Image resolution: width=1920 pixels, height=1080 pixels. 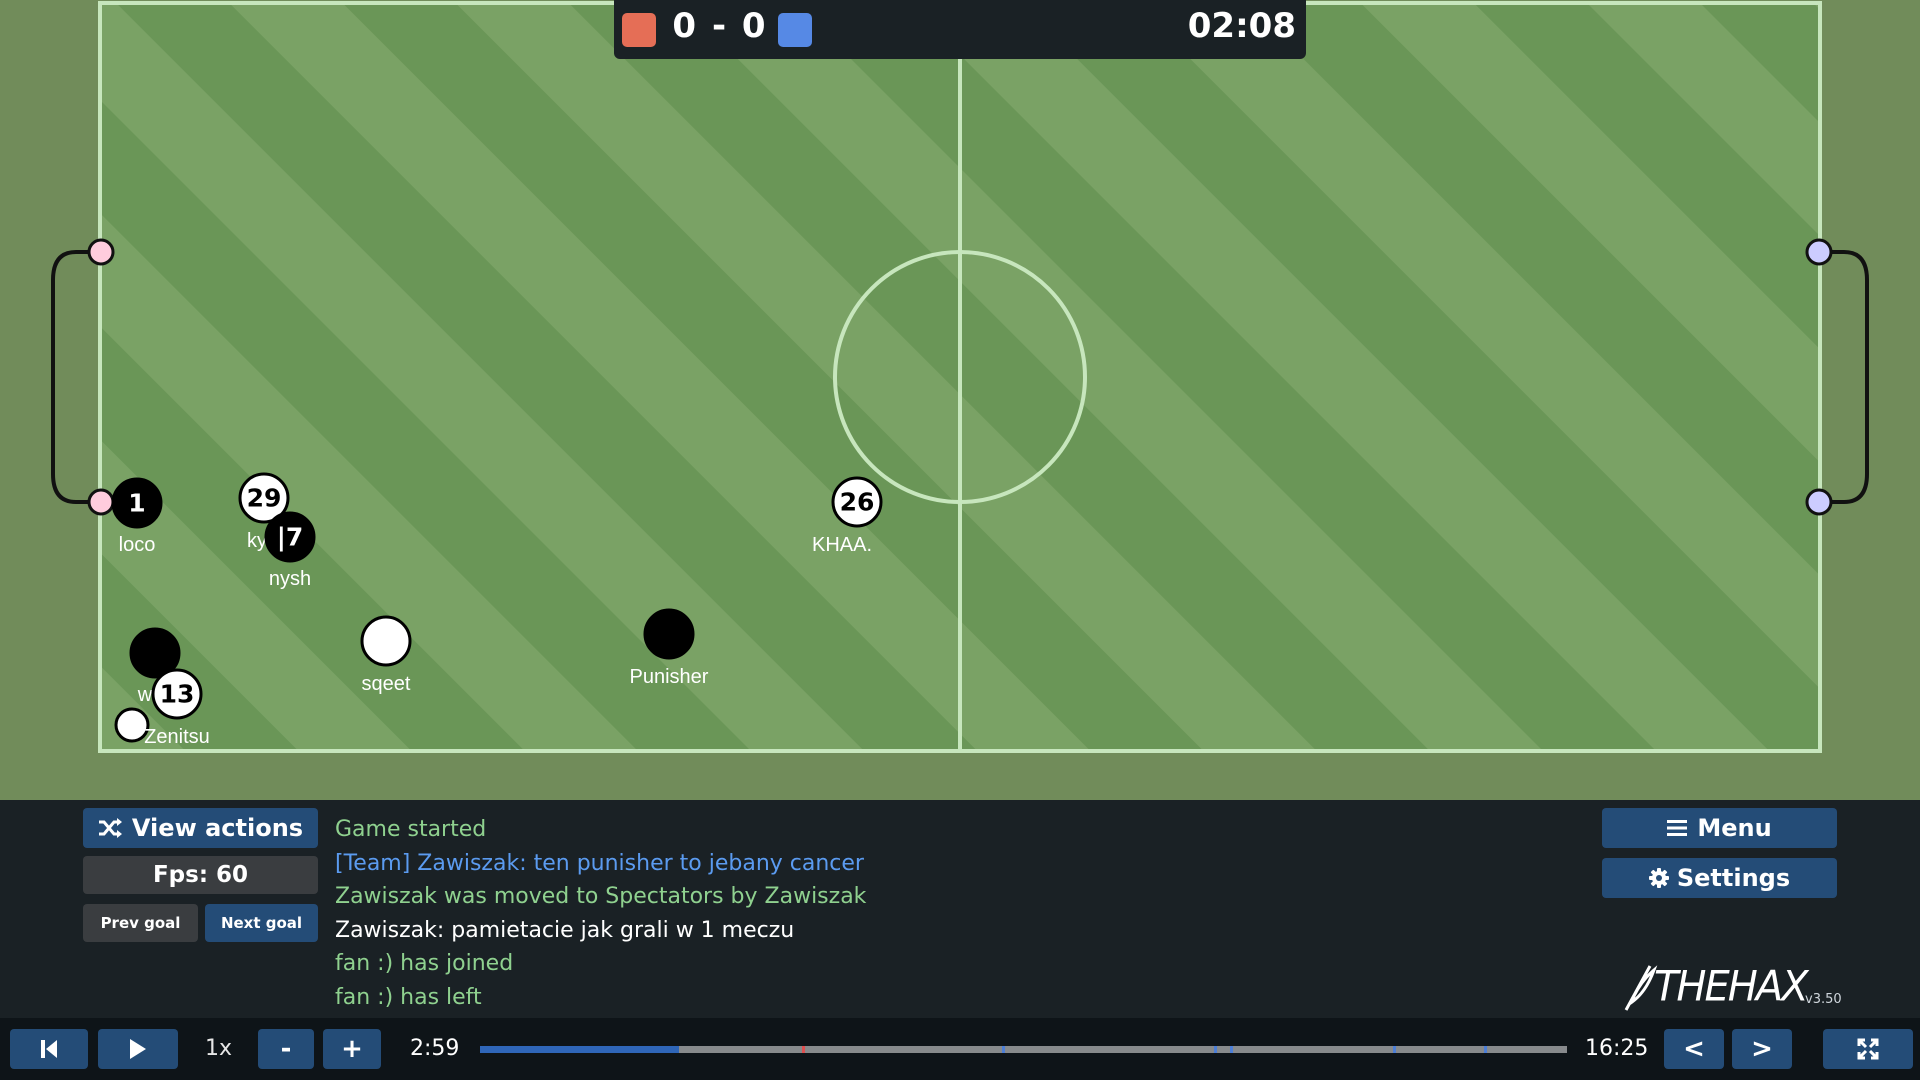 What do you see at coordinates (101, 252) in the screenshot?
I see `red-goal-post-top` at bounding box center [101, 252].